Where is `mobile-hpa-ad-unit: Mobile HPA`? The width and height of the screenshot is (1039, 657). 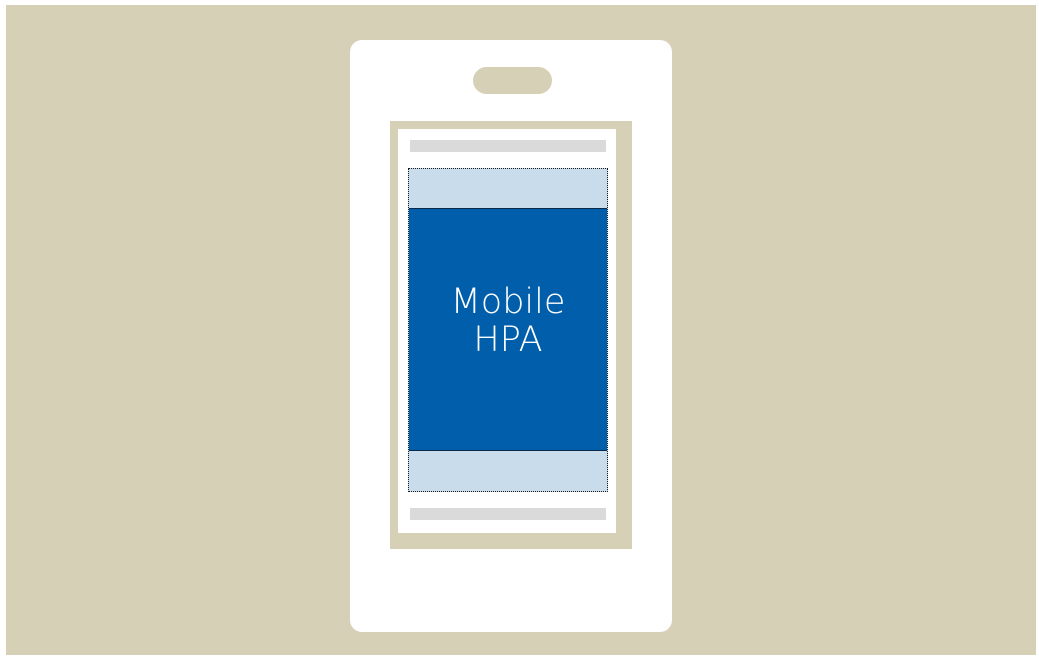
mobile-hpa-ad-unit: Mobile HPA is located at coordinates (508, 329).